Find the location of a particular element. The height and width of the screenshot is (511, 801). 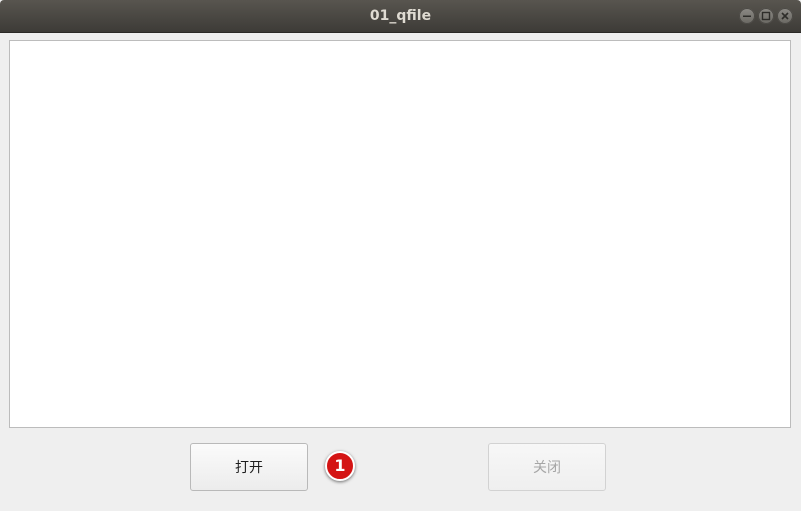

close-button: 关闭 is located at coordinates (547, 467).